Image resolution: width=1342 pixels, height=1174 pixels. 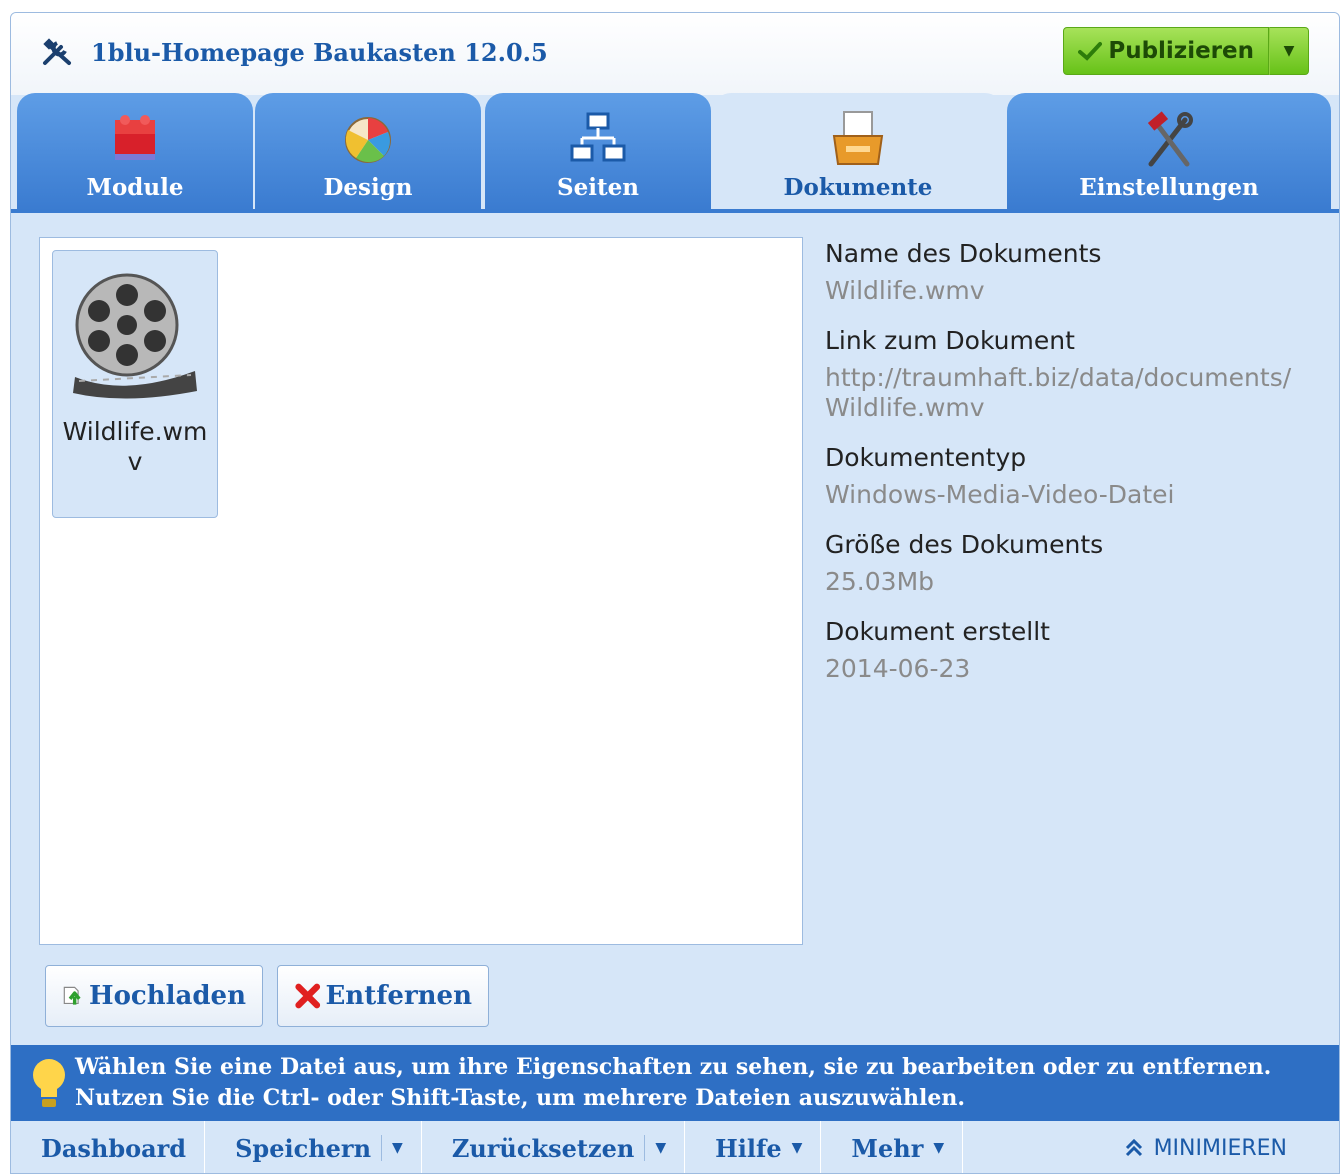 I want to click on dashboard-label: Dashboard, so click(x=114, y=1148).